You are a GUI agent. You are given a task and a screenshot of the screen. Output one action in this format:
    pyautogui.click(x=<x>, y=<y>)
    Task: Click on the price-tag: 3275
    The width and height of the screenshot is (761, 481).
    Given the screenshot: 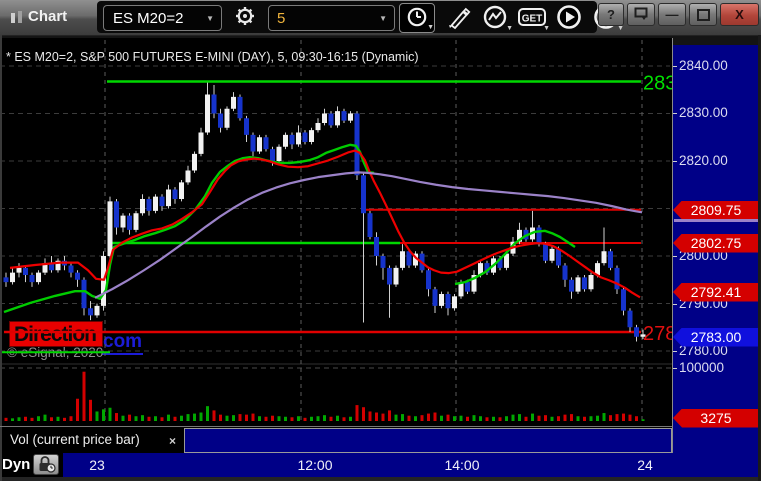 What is the action you would take?
    pyautogui.click(x=716, y=418)
    